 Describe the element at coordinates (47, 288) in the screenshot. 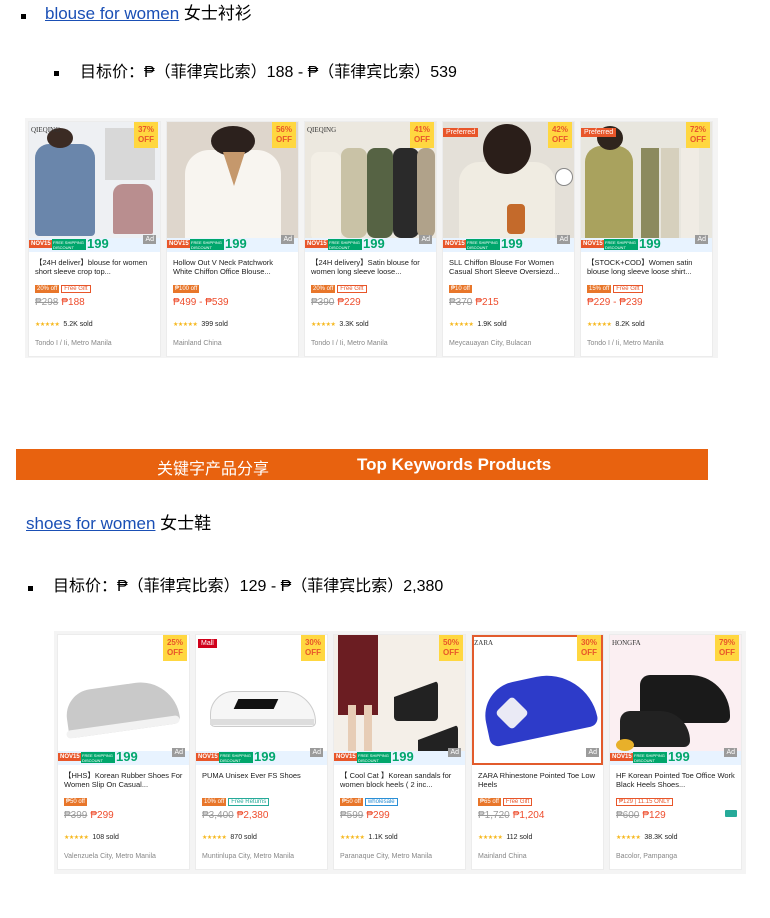

I see `discount-tag: 20% off` at that location.